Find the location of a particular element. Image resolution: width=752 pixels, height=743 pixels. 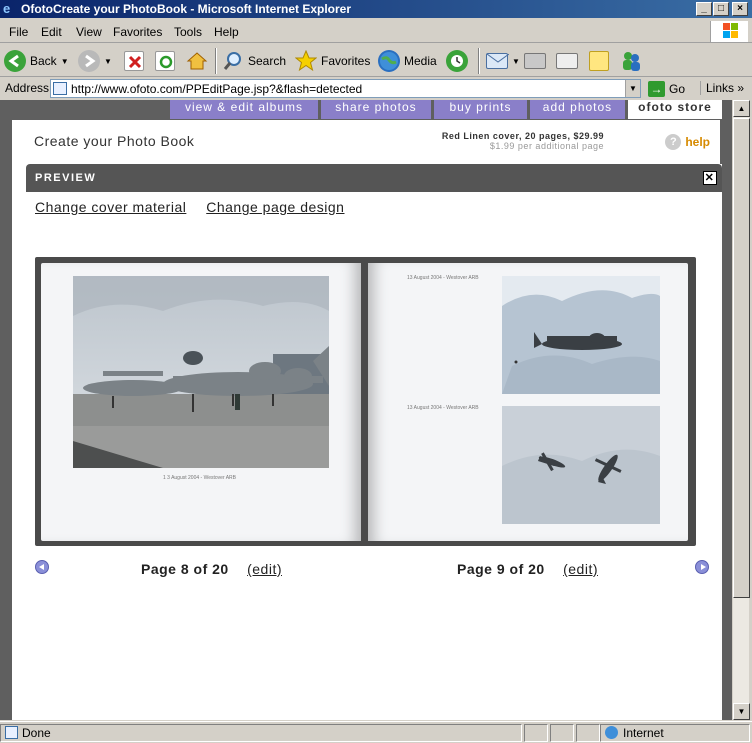

status-text-pane: Done is located at coordinates (261, 733).